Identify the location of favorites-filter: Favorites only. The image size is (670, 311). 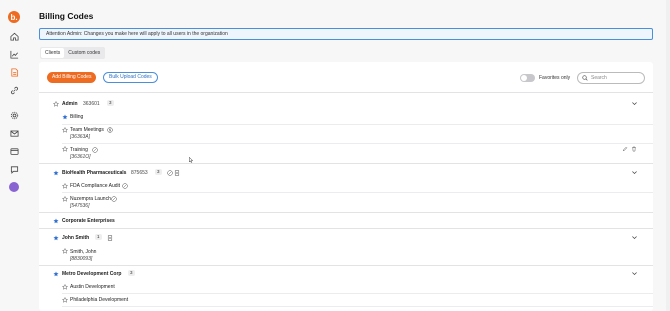
(545, 78).